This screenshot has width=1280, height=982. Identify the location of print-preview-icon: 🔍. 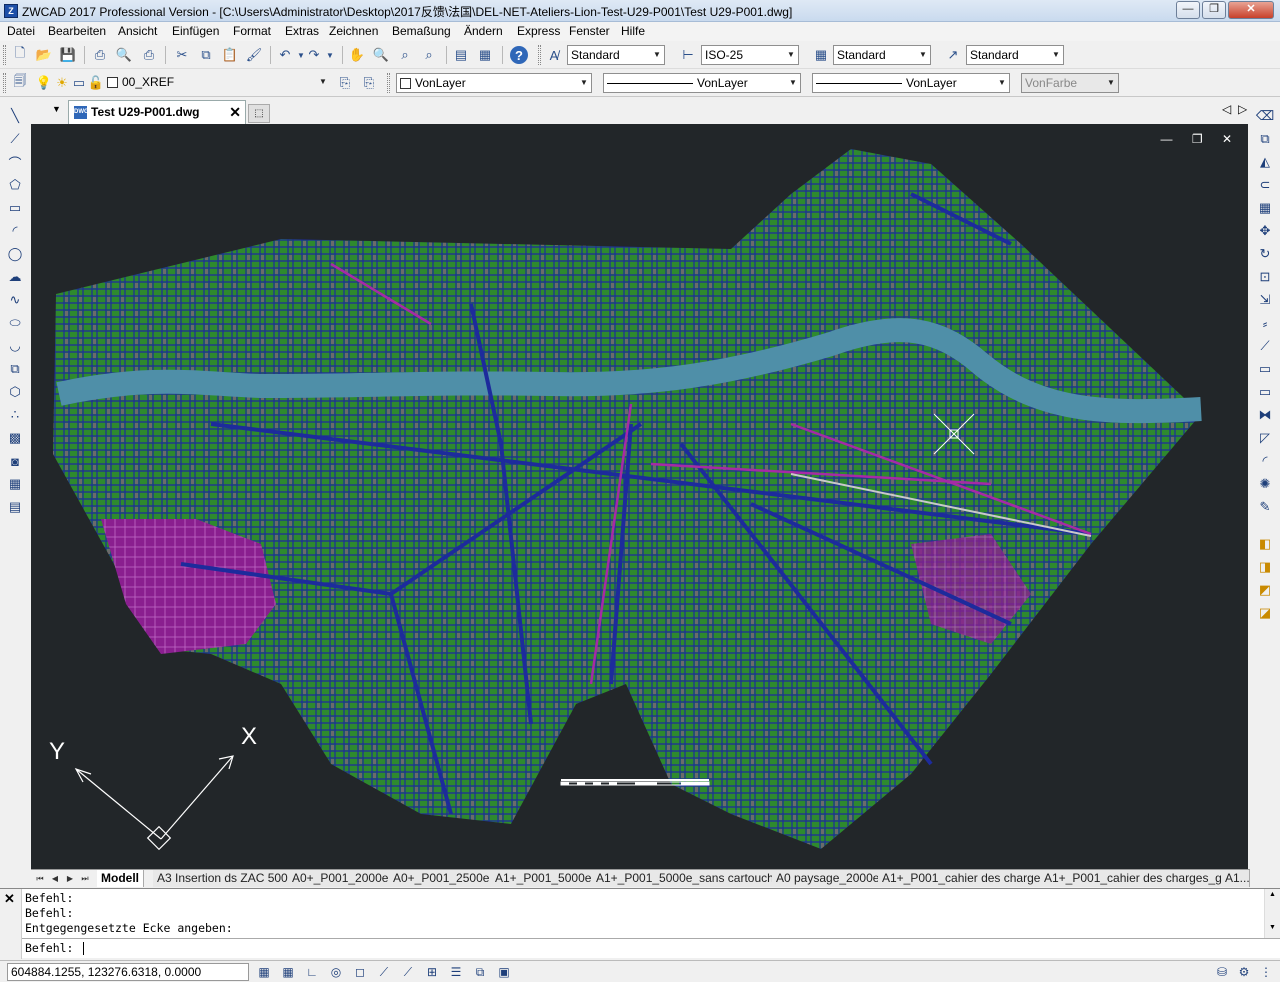
(124, 55).